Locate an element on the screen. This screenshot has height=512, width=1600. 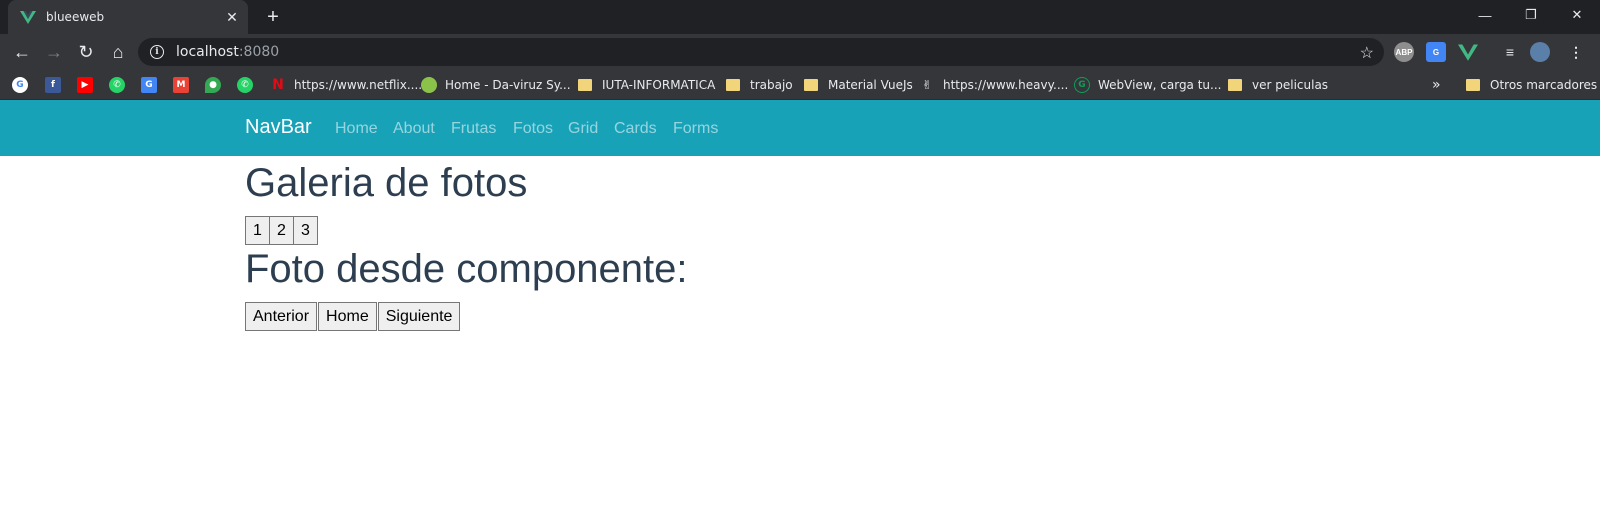
nav-link-frutas: Frutas is located at coordinates (473, 129).